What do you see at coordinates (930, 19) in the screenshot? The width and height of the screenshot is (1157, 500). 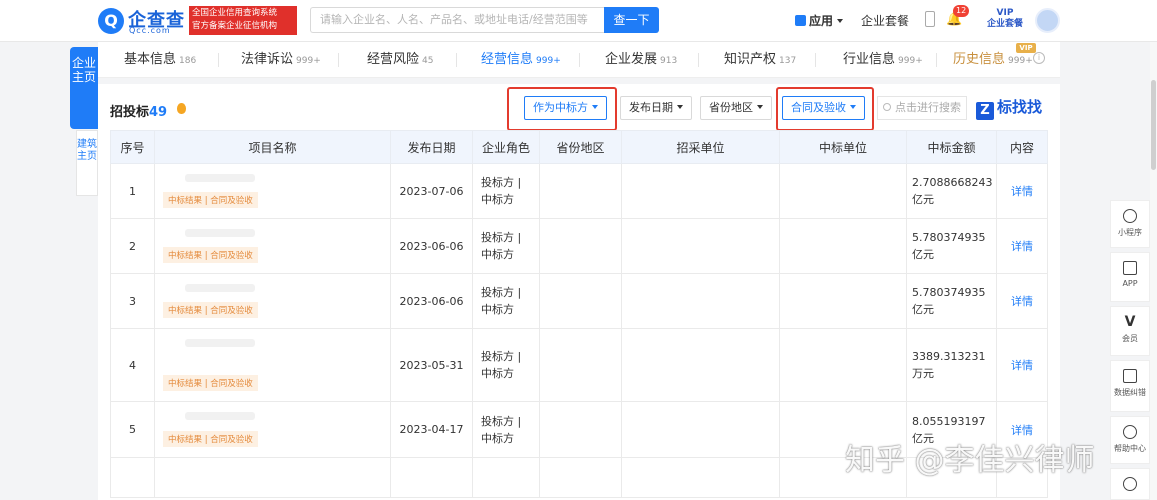 I see `phone-icon` at bounding box center [930, 19].